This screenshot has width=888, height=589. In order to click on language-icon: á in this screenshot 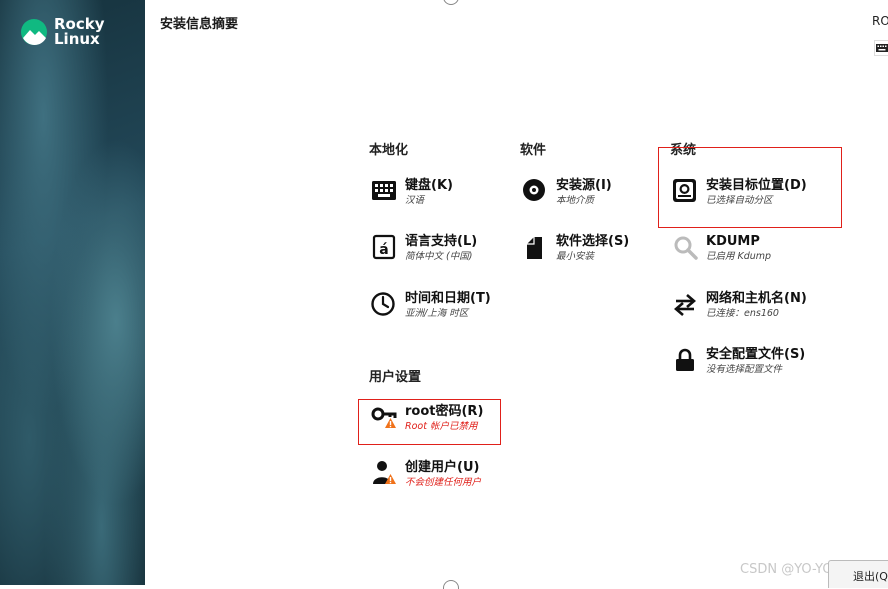, I will do `click(385, 248)`.